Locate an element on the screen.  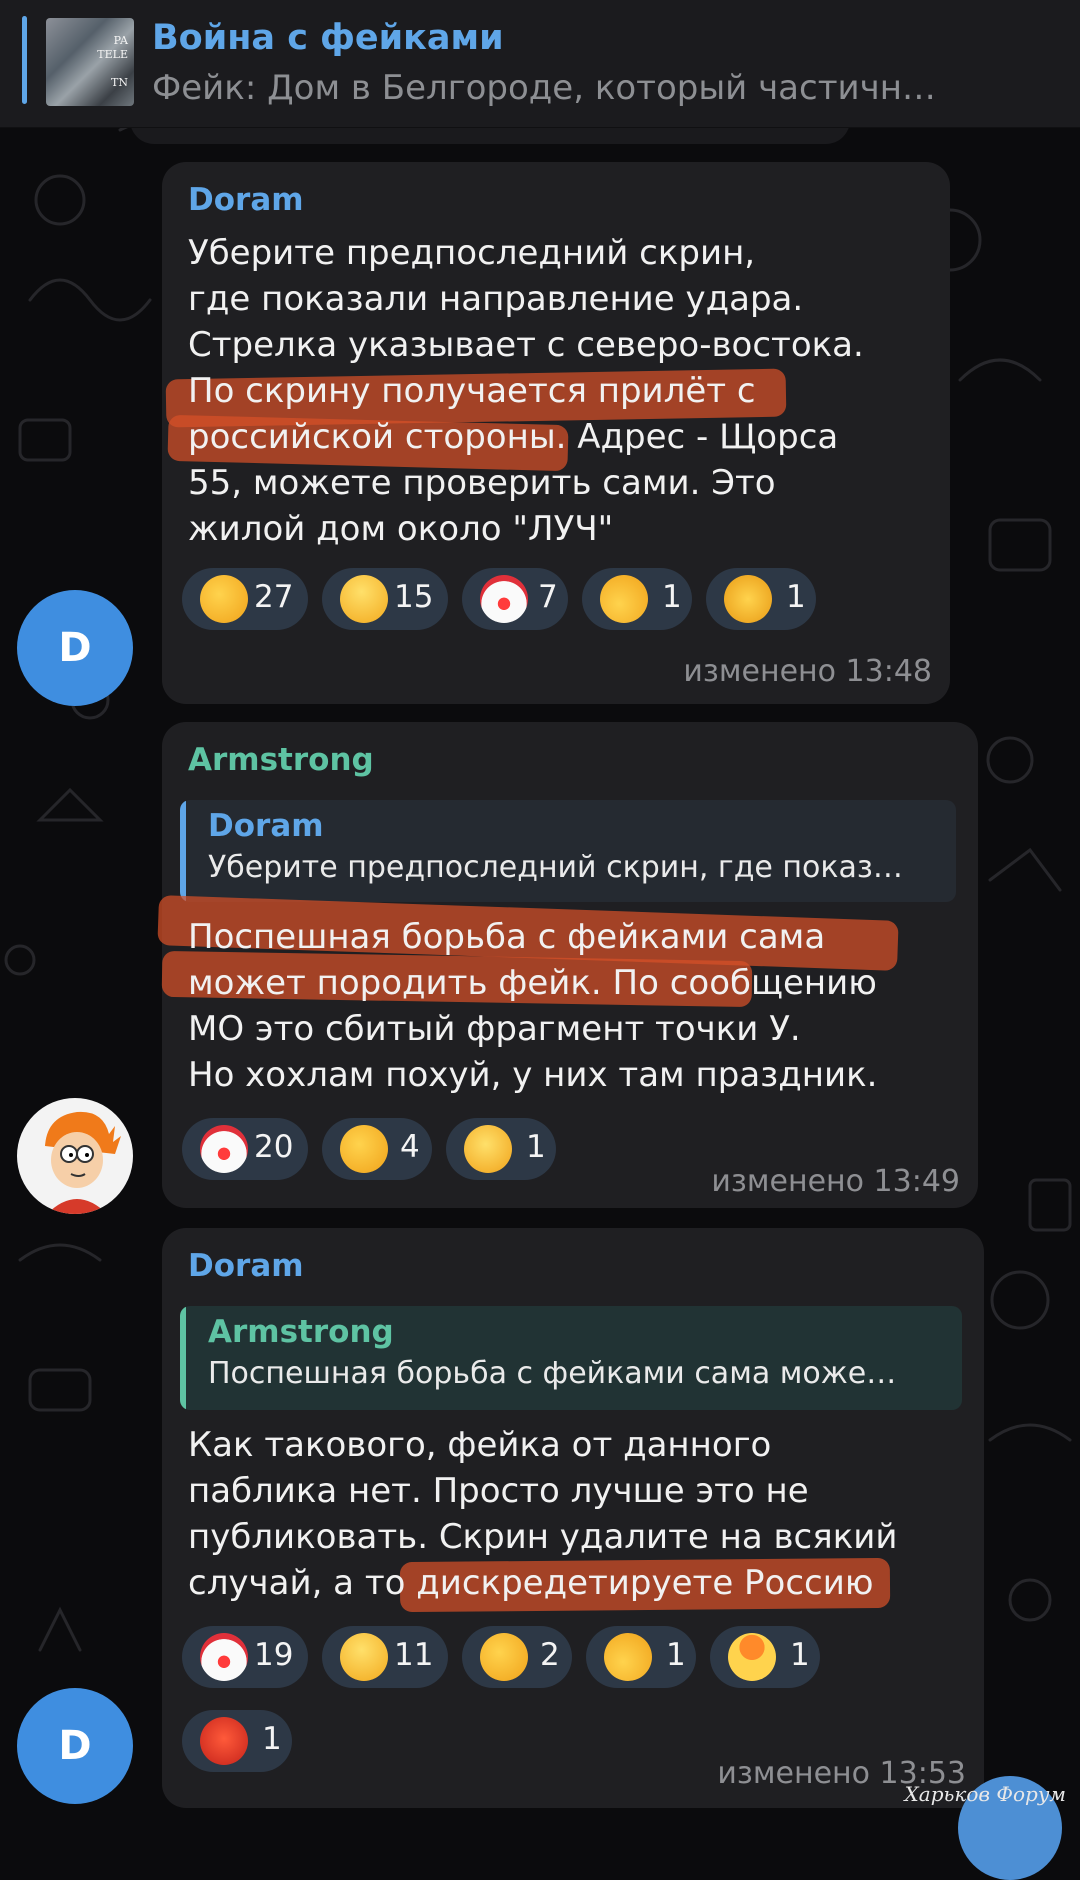
fry-avatar-icon is located at coordinates (83, 1162).